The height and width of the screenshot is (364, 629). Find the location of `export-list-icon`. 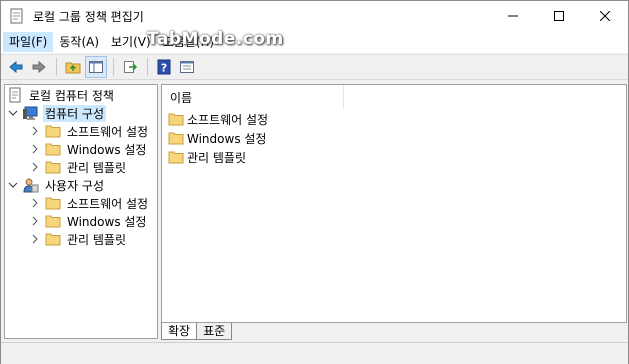

export-list-icon is located at coordinates (131, 67).